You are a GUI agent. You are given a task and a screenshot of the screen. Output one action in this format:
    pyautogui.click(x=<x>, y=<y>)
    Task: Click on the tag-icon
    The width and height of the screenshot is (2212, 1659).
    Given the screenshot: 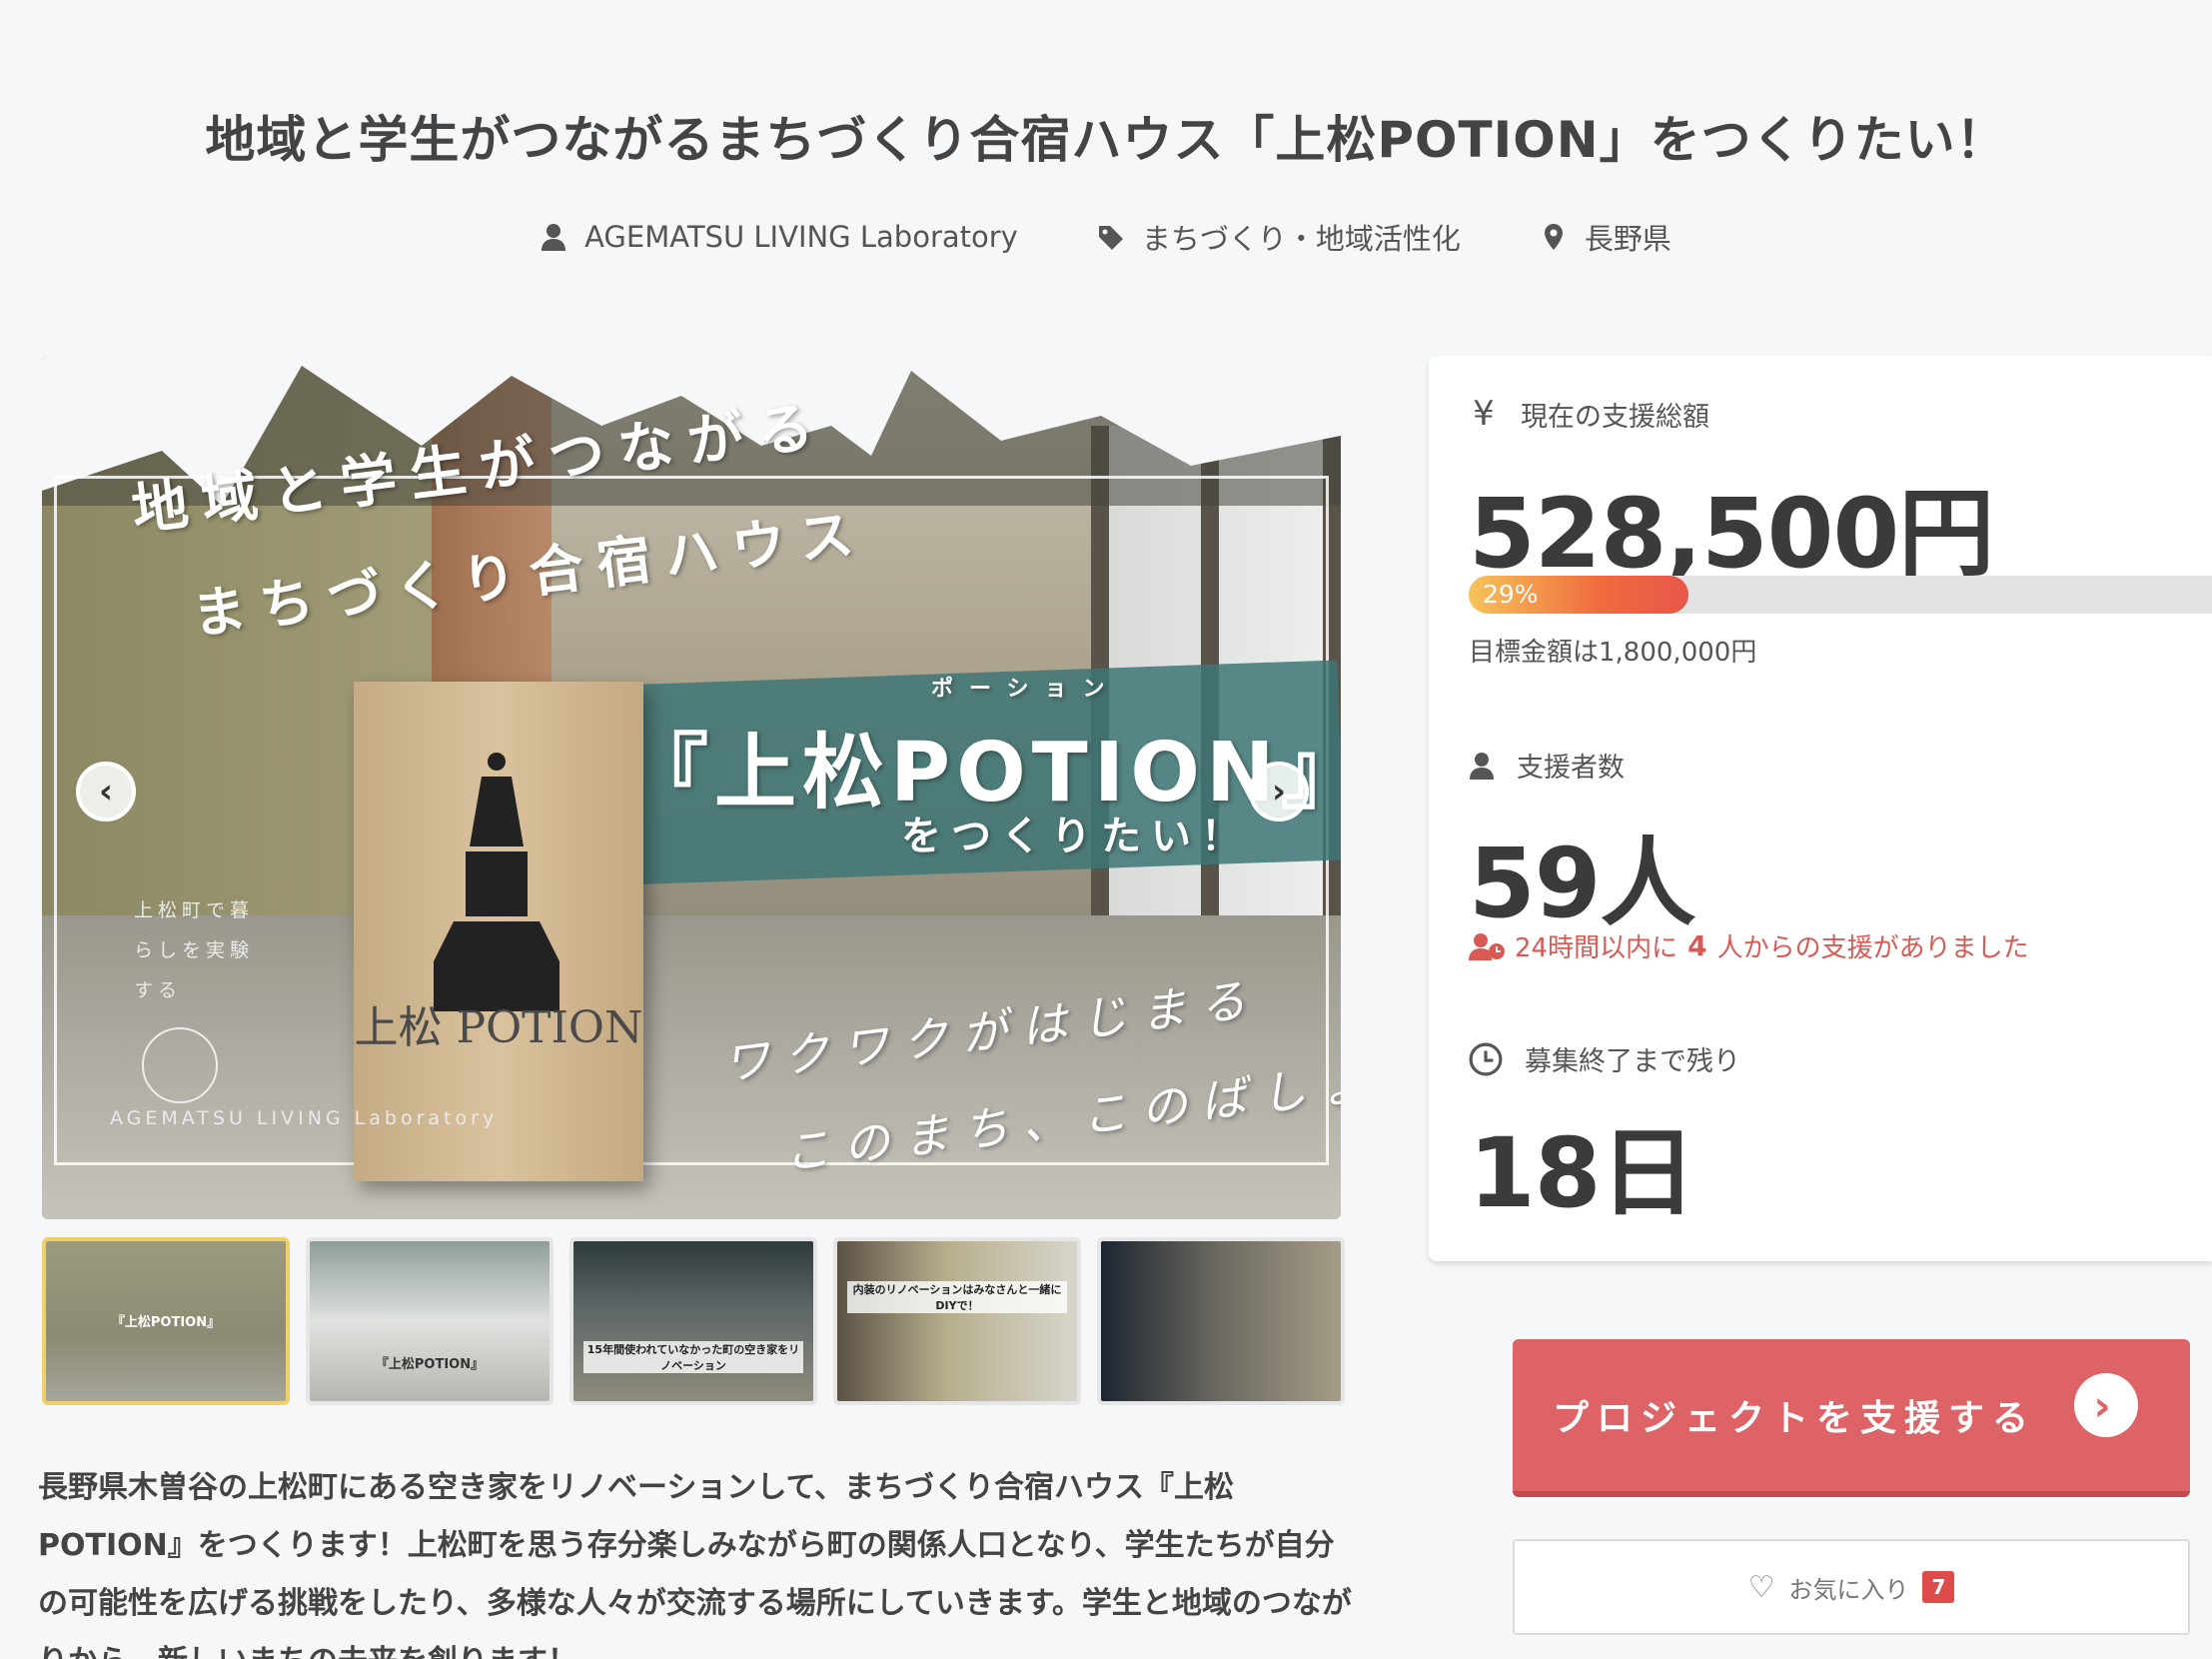 What is the action you would take?
    pyautogui.click(x=1110, y=238)
    